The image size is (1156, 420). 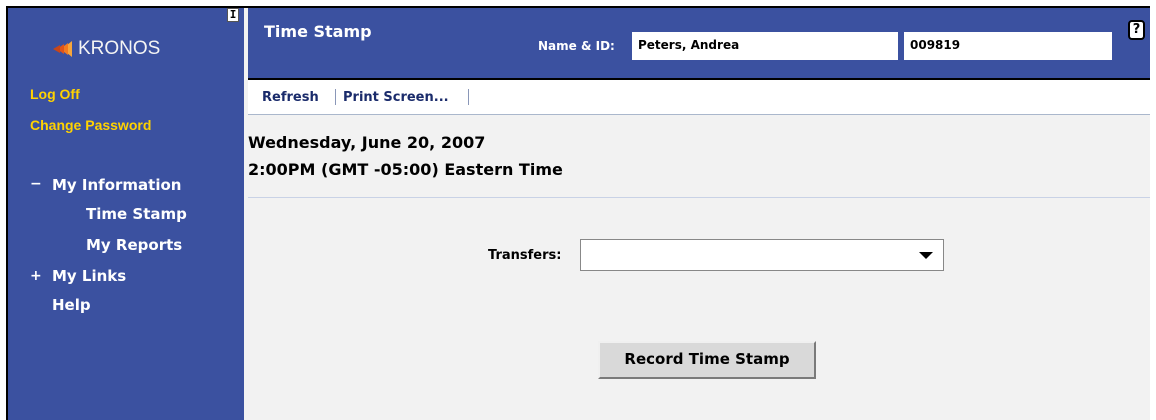 What do you see at coordinates (134, 245) in the screenshot?
I see `sidebar-item-my-reports: My Reports` at bounding box center [134, 245].